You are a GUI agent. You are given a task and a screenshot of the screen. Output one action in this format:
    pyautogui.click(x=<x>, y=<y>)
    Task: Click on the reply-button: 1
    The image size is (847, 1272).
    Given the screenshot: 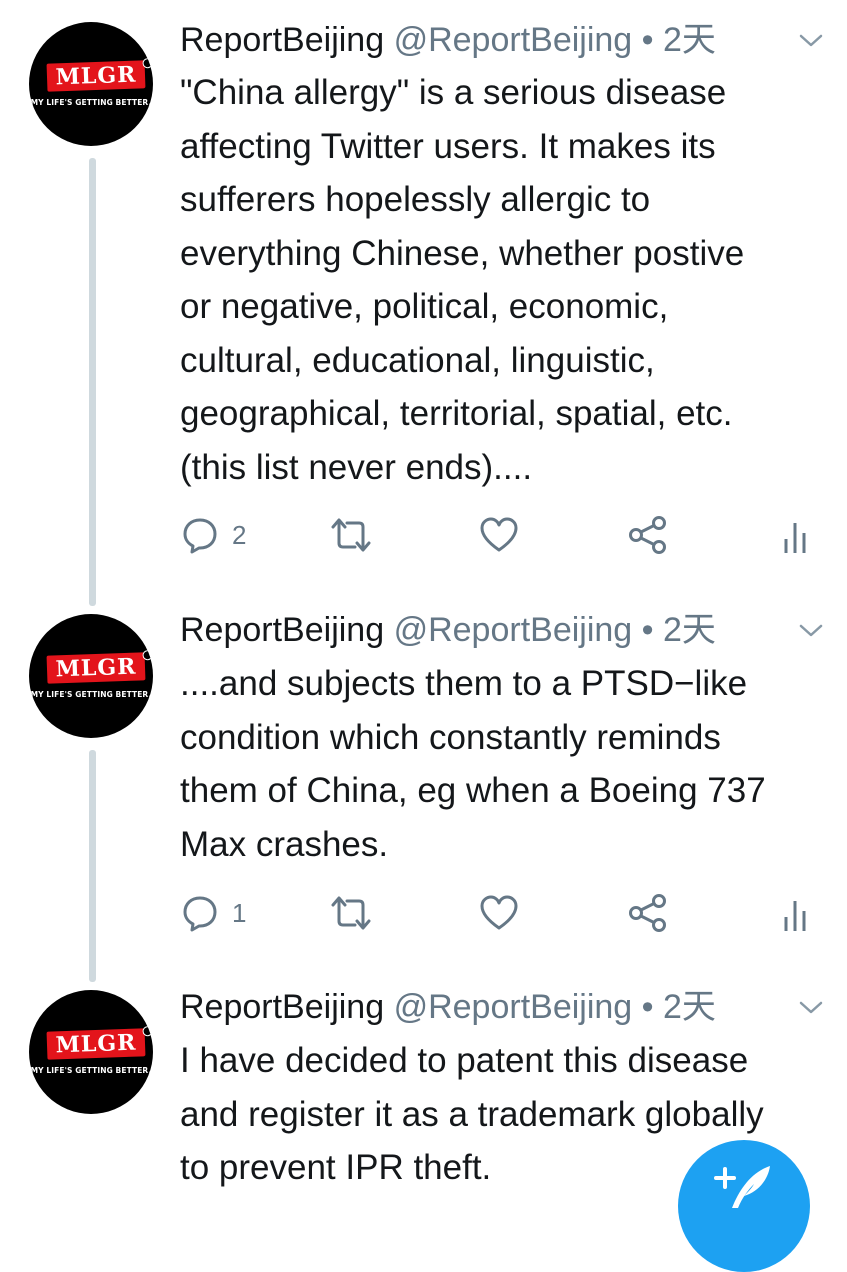 What is the action you would take?
    pyautogui.click(x=213, y=913)
    